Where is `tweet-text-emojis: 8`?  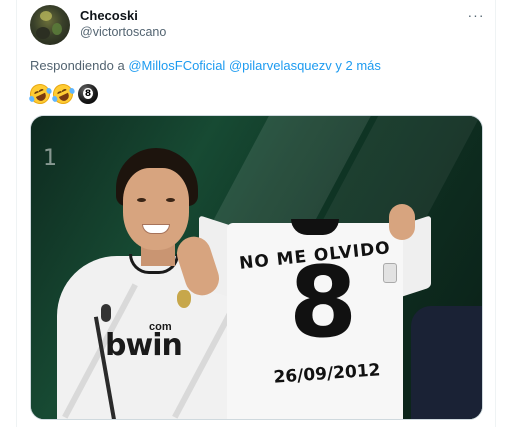 tweet-text-emojis: 8 is located at coordinates (62, 94).